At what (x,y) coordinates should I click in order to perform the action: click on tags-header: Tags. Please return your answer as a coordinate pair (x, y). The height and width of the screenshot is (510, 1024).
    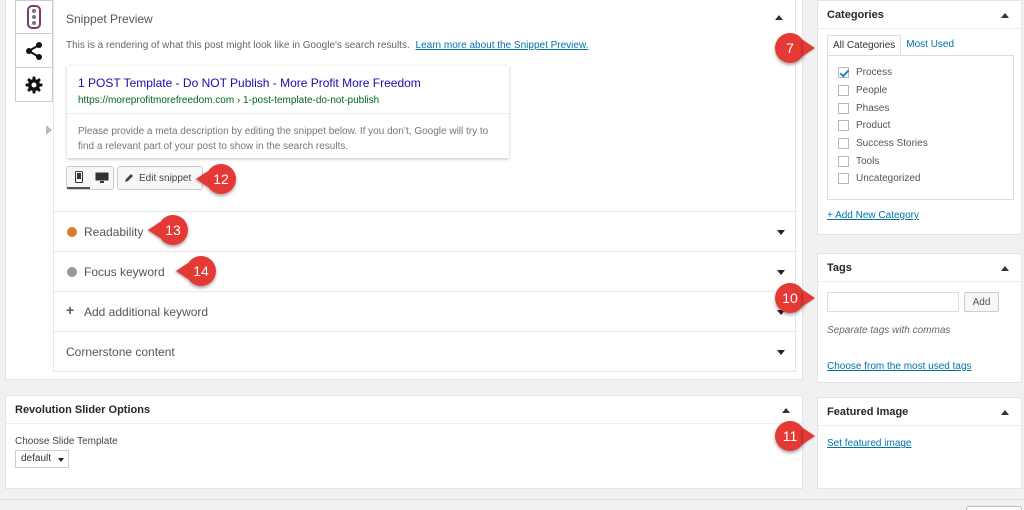
    Looking at the image, I should click on (919, 268).